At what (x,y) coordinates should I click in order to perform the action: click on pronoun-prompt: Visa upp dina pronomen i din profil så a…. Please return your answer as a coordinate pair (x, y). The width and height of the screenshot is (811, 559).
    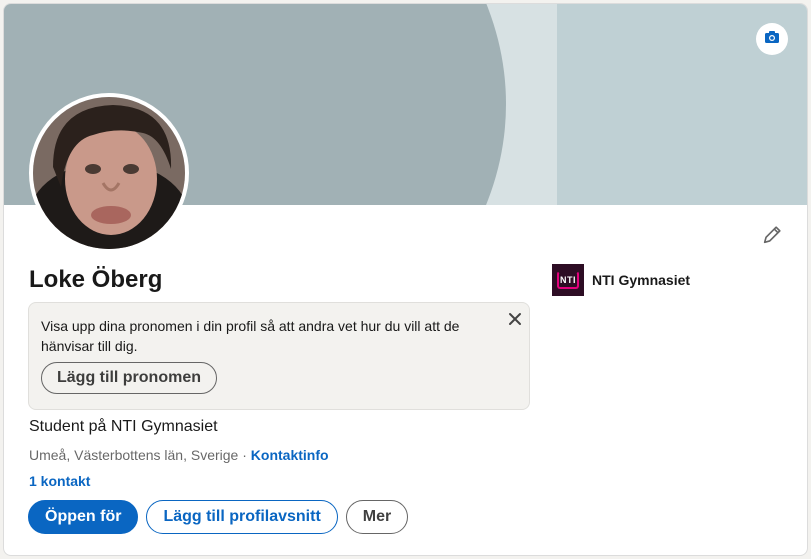
    Looking at the image, I should click on (279, 356).